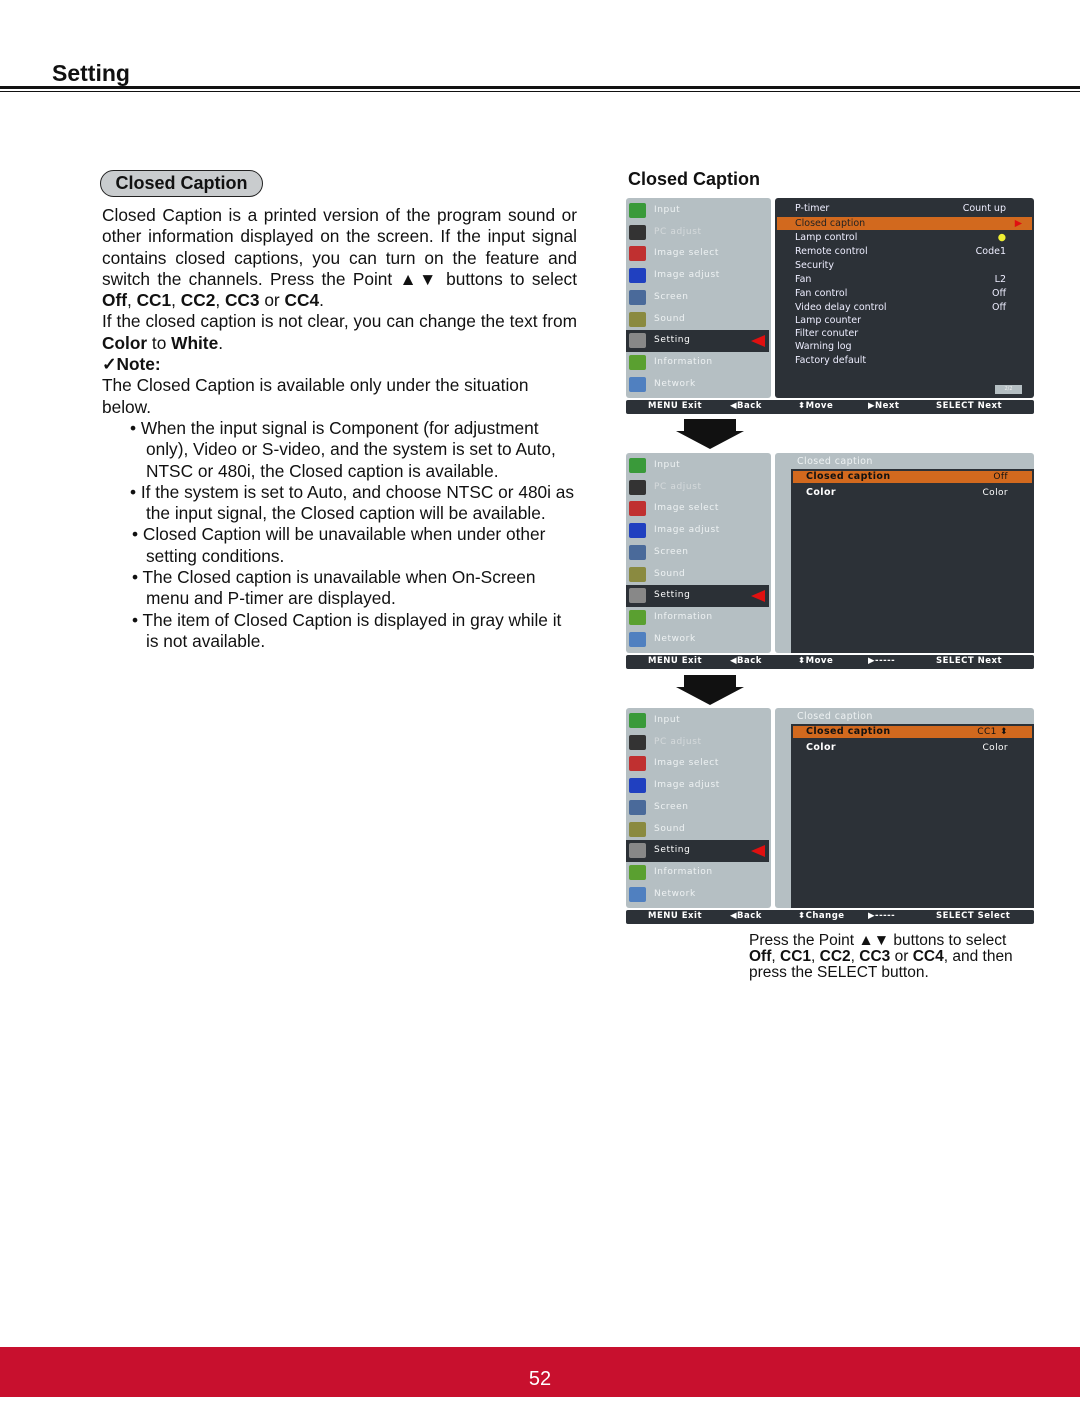 Image resolution: width=1080 pixels, height=1411 pixels. What do you see at coordinates (900, 265) in the screenshot?
I see `submenu-item: Security` at bounding box center [900, 265].